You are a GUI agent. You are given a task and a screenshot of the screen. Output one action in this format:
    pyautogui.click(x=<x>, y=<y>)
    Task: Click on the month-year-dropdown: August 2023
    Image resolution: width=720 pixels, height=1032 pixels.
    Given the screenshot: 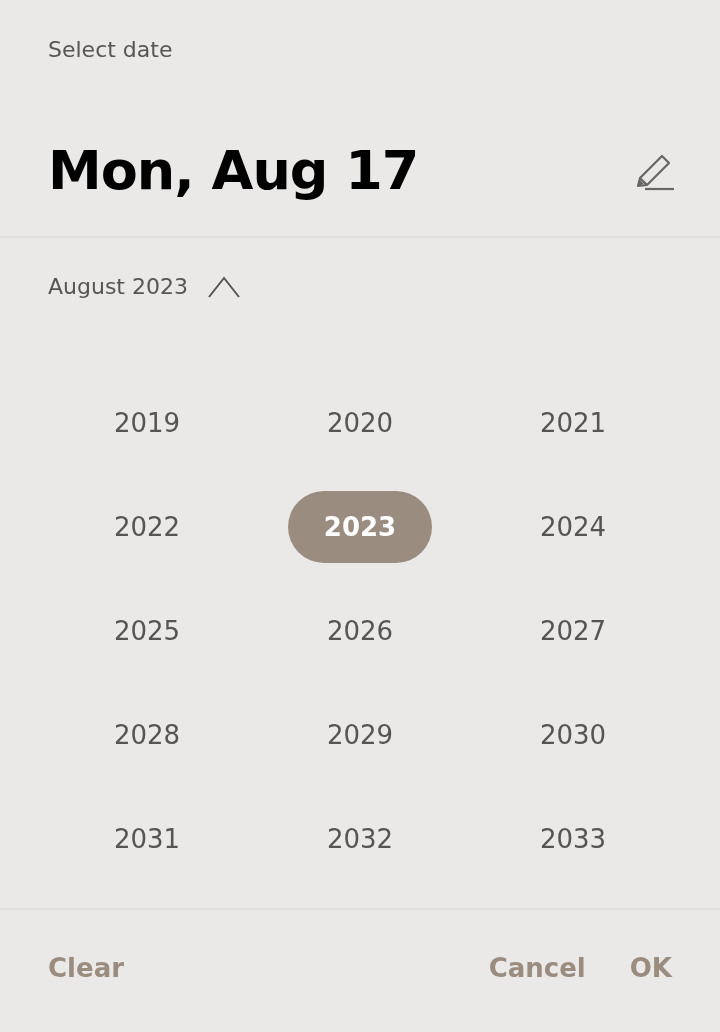 What is the action you would take?
    pyautogui.click(x=144, y=286)
    